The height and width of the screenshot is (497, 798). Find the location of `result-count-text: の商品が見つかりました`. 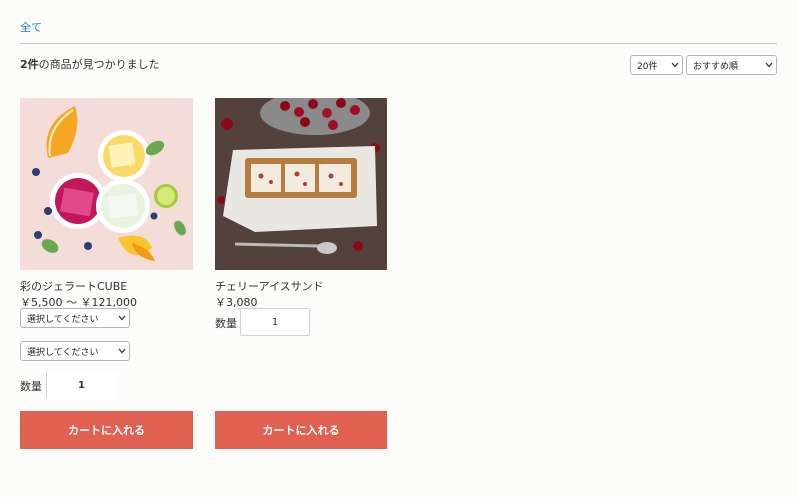

result-count-text: の商品が見つかりました is located at coordinates (99, 64).